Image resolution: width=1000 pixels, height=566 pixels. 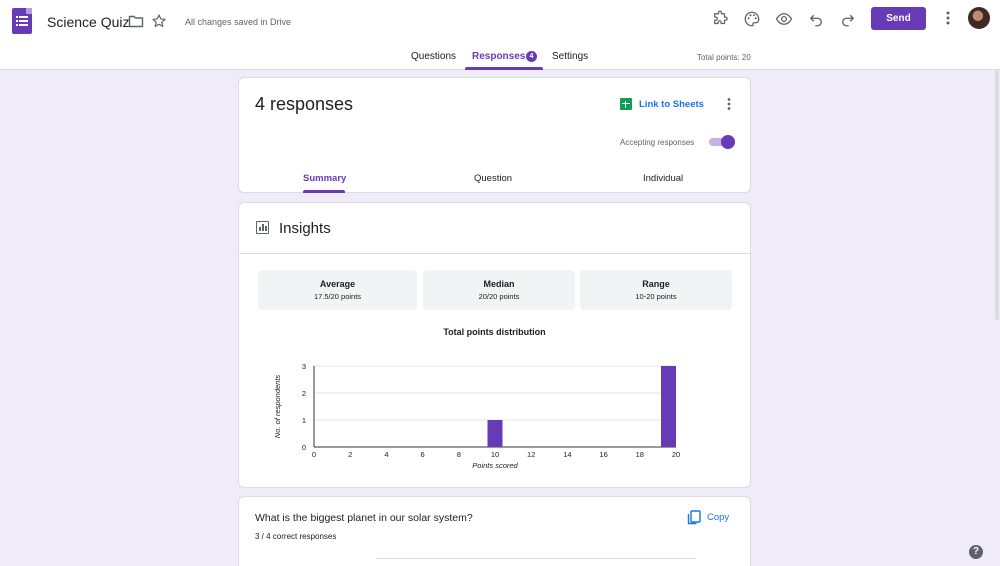 What do you see at coordinates (671, 104) in the screenshot?
I see `link-to-sheets-button: Link to Sheets` at bounding box center [671, 104].